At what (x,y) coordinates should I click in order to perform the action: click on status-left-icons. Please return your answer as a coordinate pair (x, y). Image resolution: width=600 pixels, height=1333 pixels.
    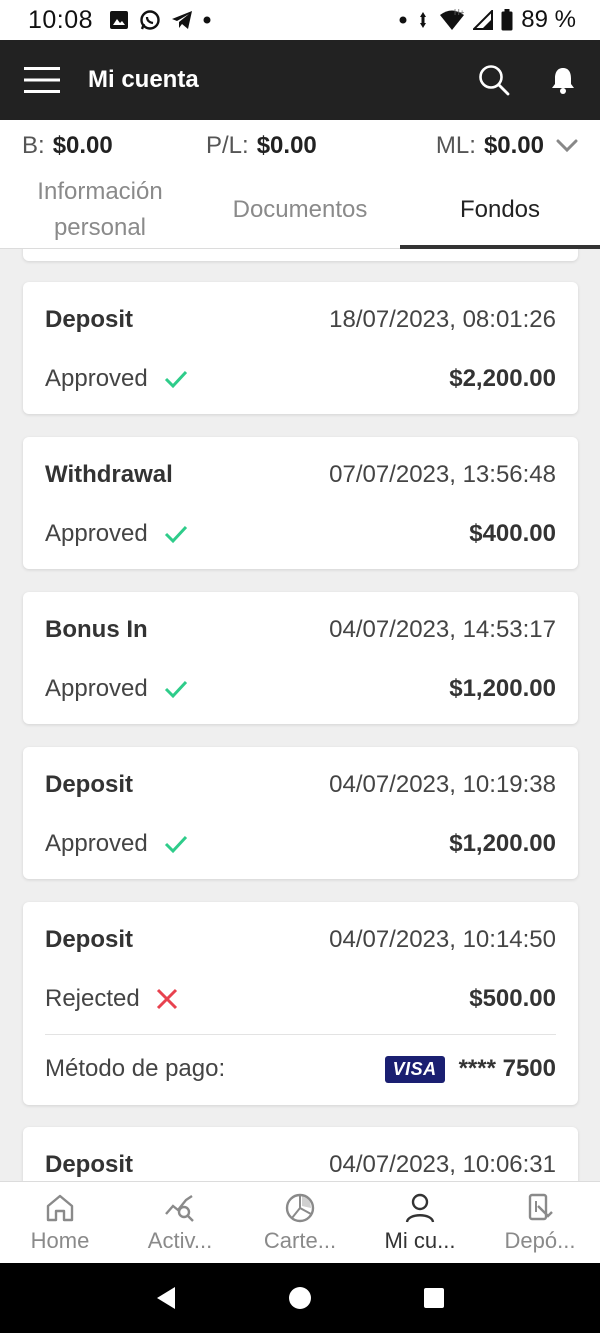
    Looking at the image, I should click on (160, 20).